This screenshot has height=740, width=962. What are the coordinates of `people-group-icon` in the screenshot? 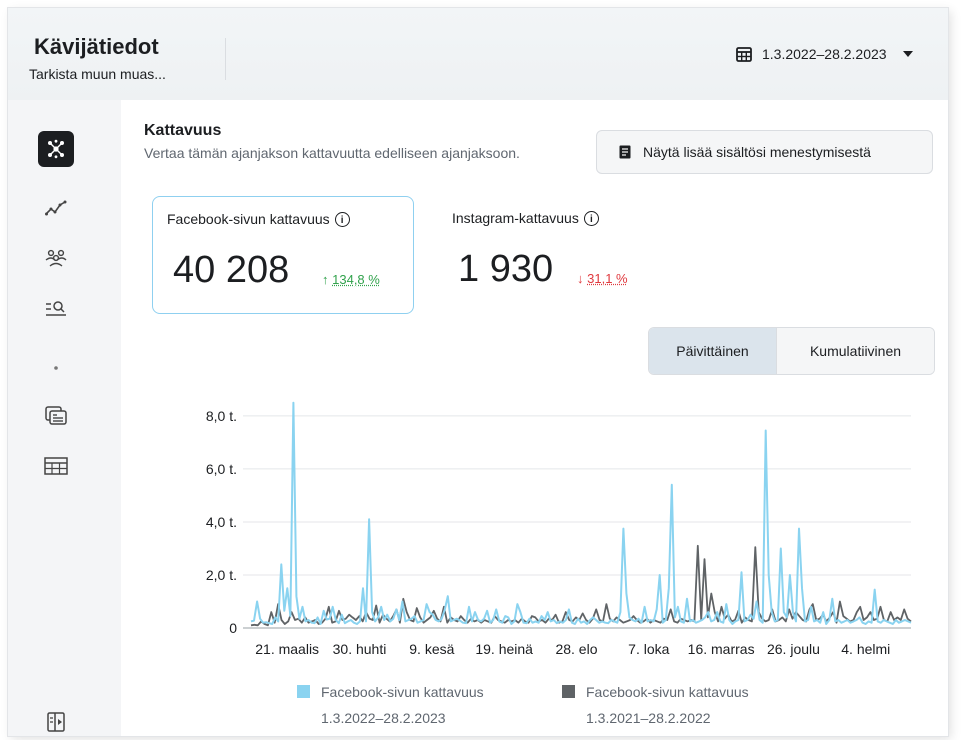 It's located at (56, 258).